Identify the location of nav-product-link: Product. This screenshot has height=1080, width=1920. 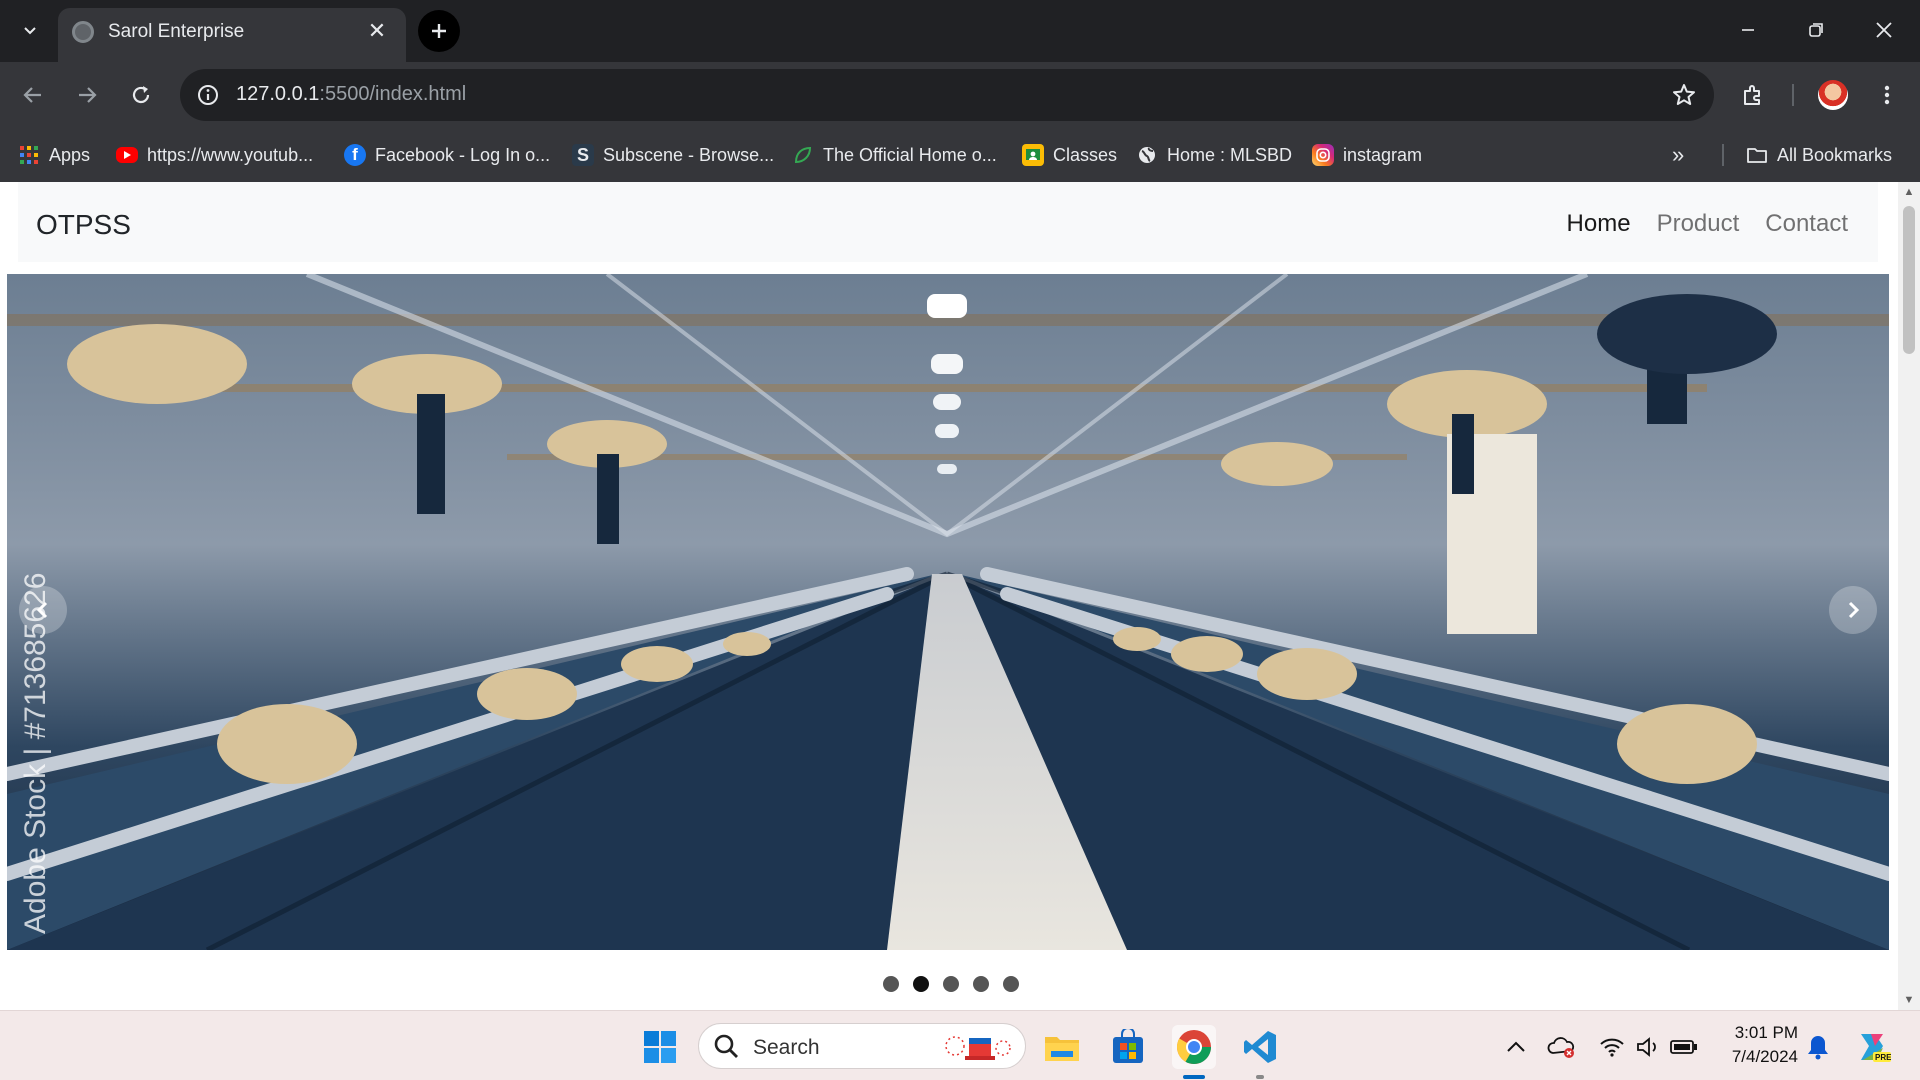
(1698, 224).